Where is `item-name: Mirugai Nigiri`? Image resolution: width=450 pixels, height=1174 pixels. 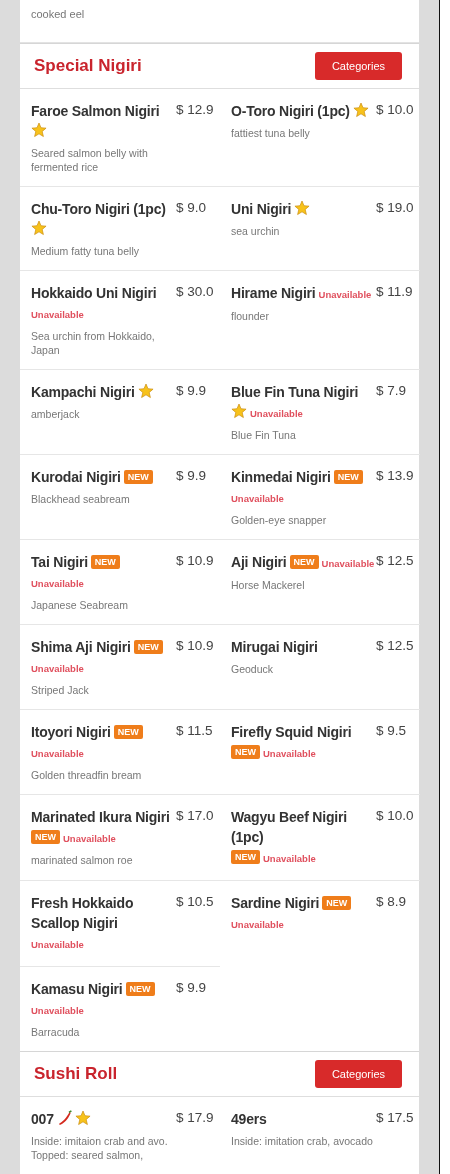
item-name: Mirugai Nigiri is located at coordinates (274, 647).